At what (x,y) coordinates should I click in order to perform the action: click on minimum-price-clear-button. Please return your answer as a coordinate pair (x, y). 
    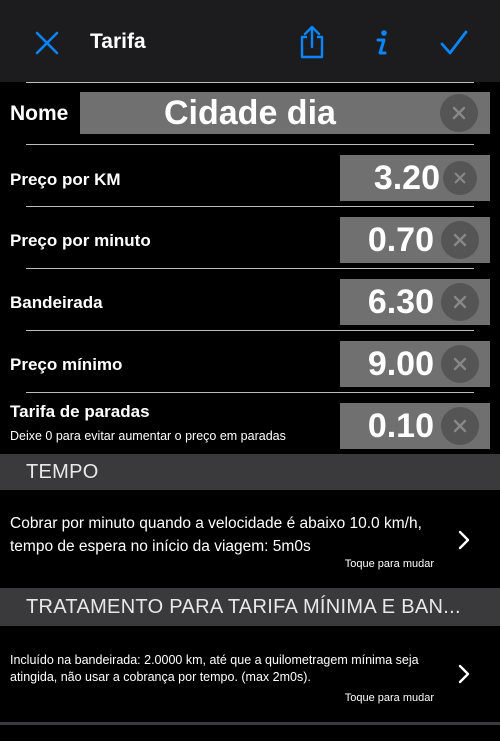
    Looking at the image, I should click on (460, 364).